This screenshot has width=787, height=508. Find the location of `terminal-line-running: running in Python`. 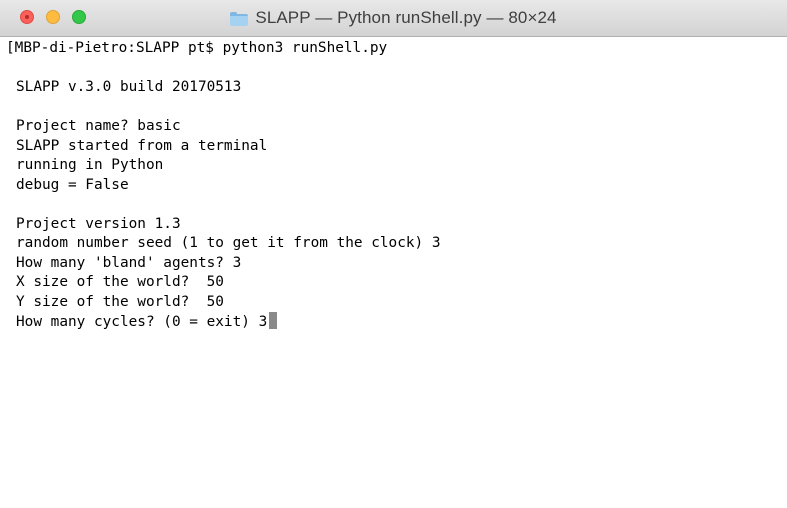

terminal-line-running: running in Python is located at coordinates (90, 165).